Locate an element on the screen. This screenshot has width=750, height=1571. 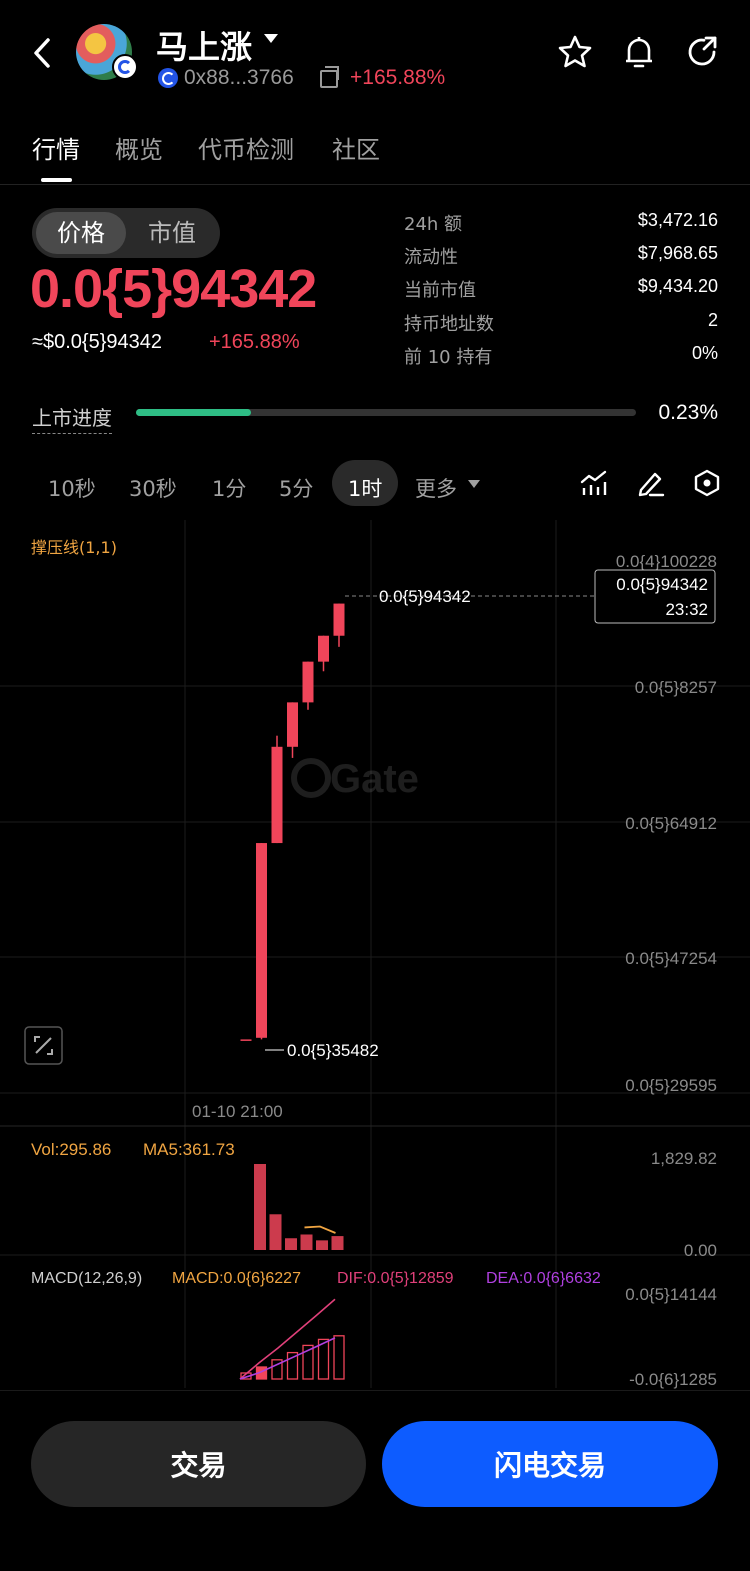
interval-10s: 10秒 is located at coordinates (72, 488).